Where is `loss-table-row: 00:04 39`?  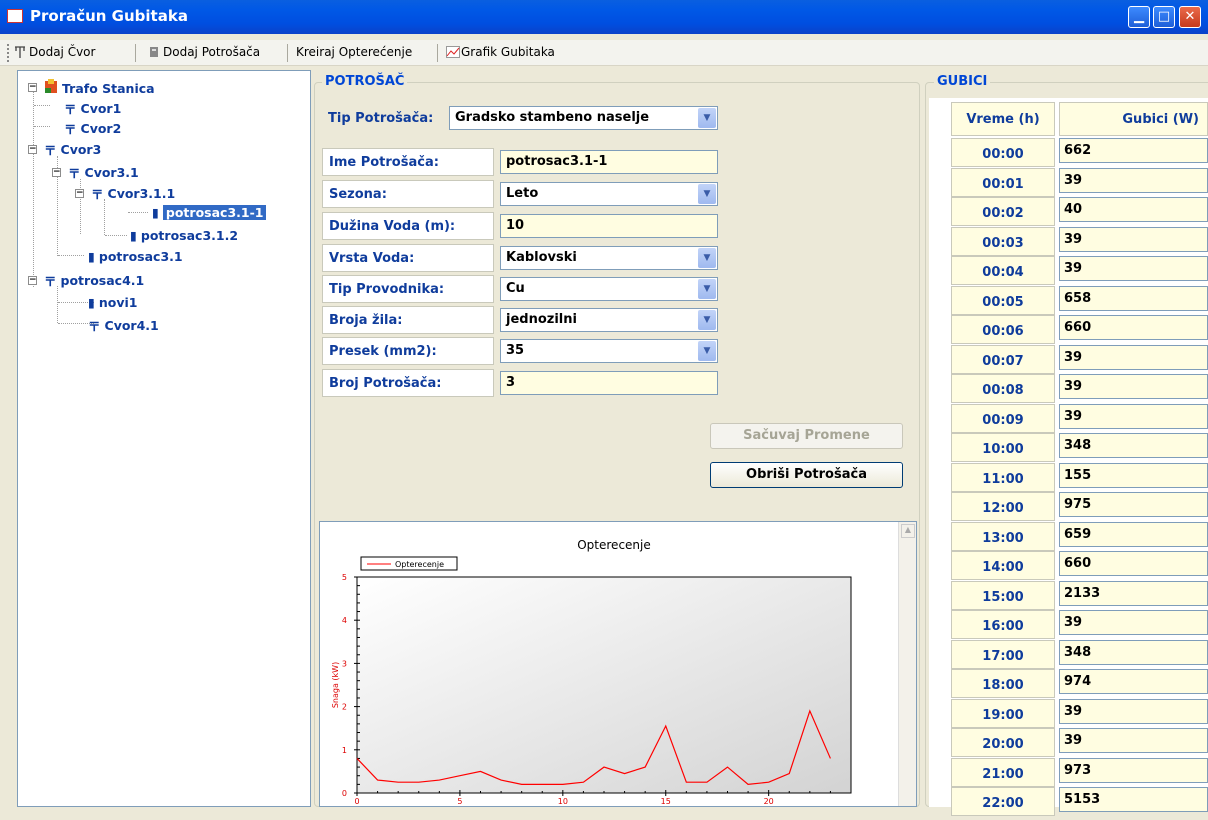 loss-table-row: 00:04 39 is located at coordinates (1068, 271).